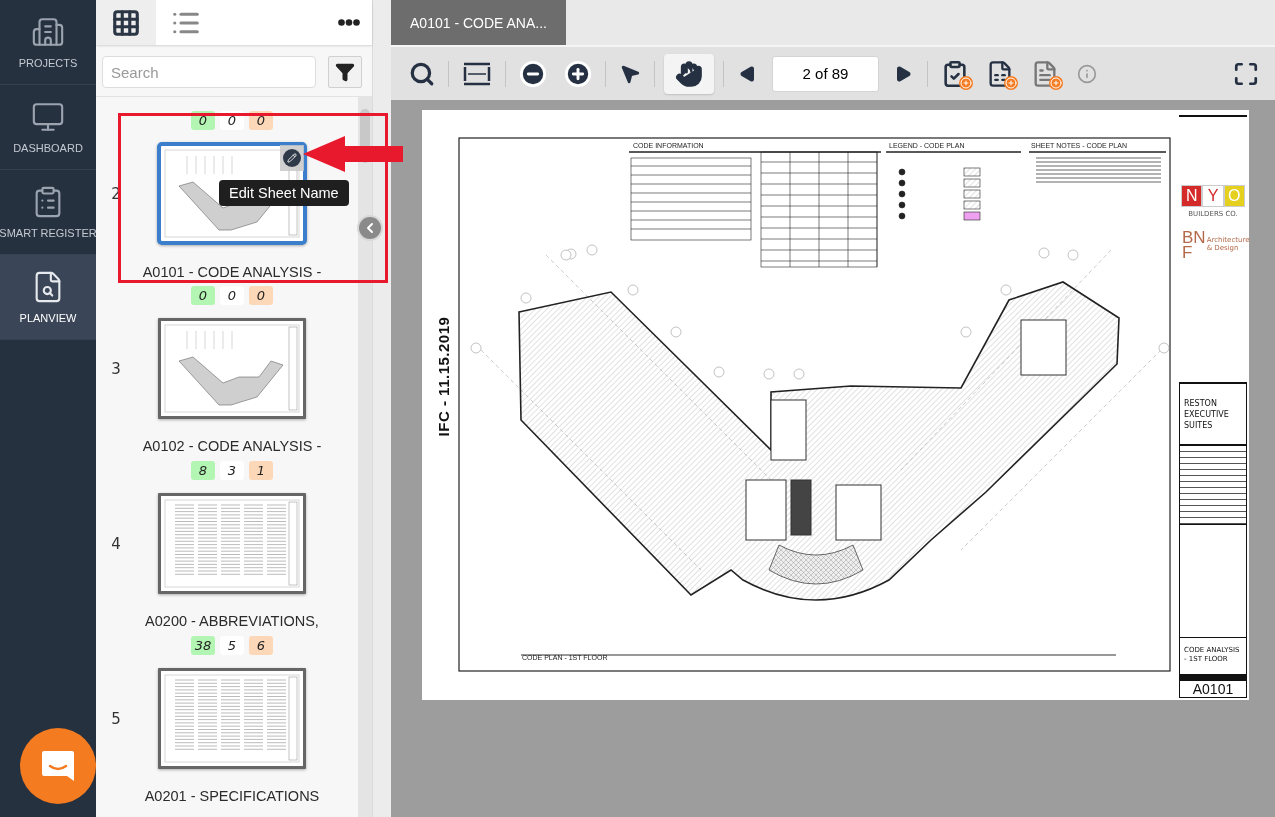  I want to click on count-badge: 3, so click(232, 470).